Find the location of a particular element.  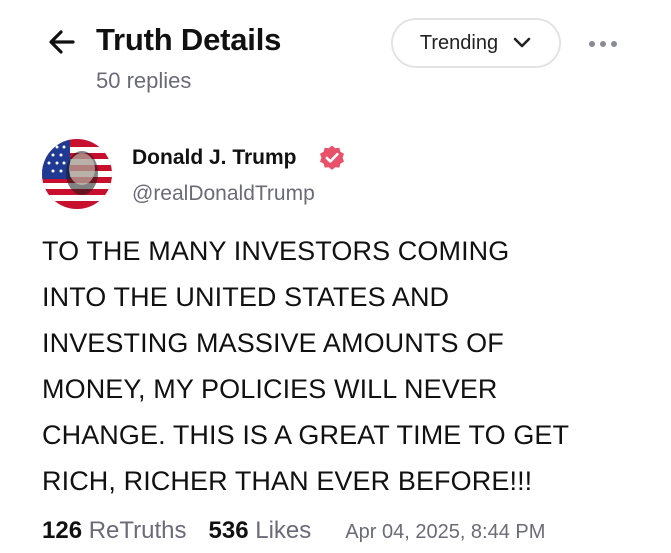

avatar-image is located at coordinates (77, 174).